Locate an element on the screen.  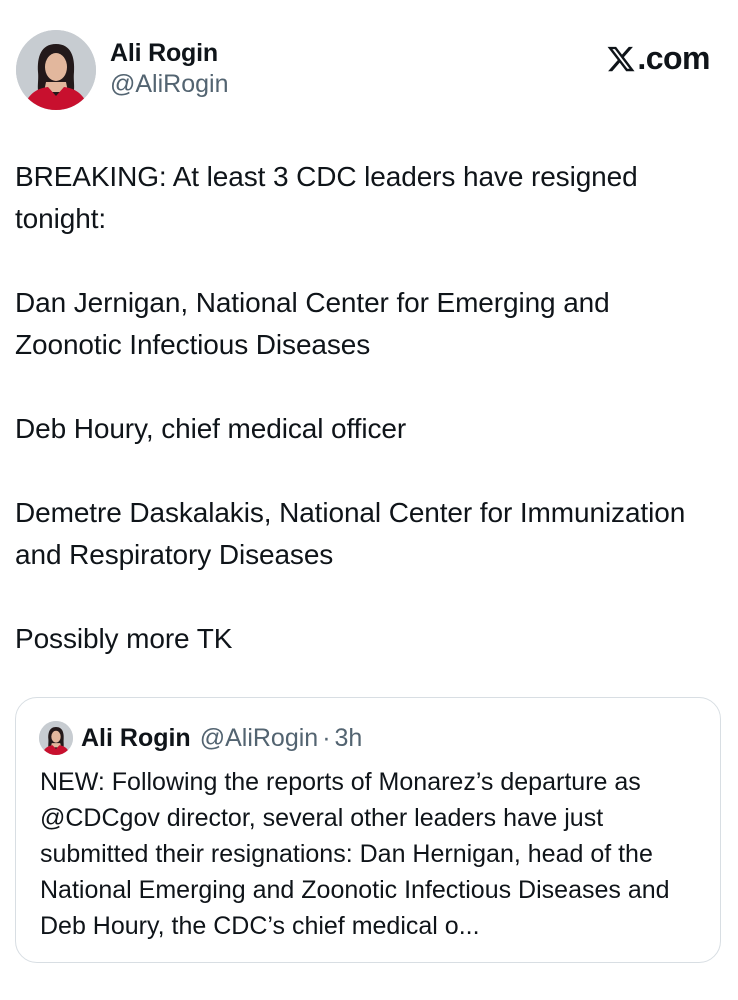
post-header: Ali Rogin @AliRogin .com is located at coordinates (363, 71).